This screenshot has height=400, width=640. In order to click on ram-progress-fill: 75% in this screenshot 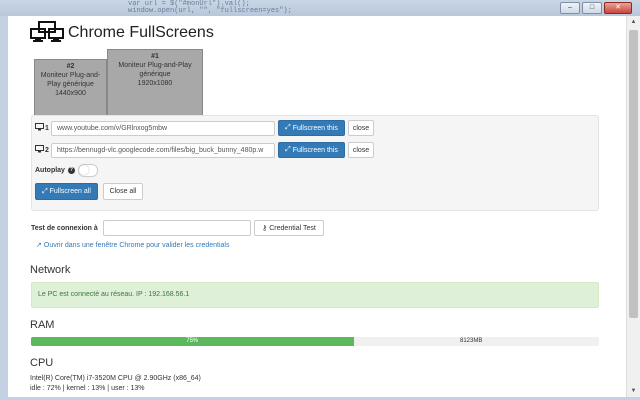, I will do `click(192, 341)`.